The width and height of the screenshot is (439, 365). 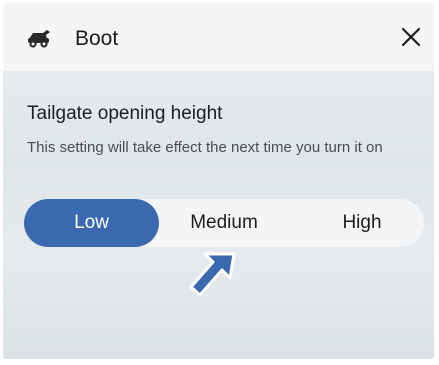 I want to click on height-option-medium: Medium, so click(x=224, y=223).